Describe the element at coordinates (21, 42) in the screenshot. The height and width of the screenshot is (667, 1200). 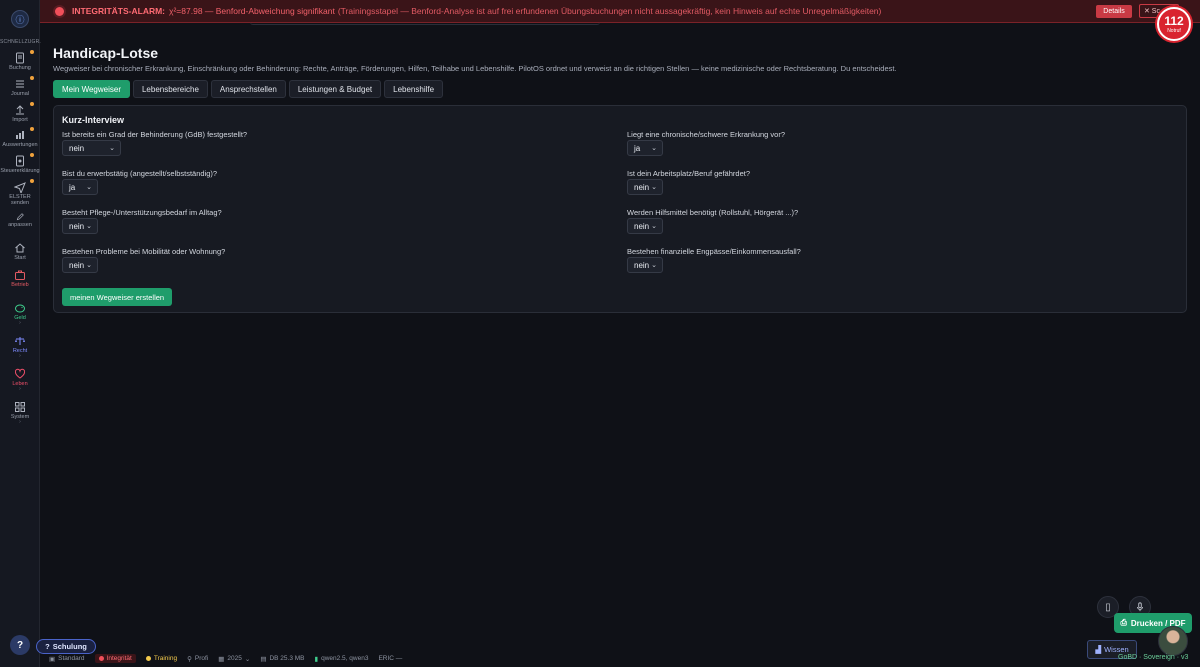
I see `quick-access-label: SCHNELLZUGR.` at that location.